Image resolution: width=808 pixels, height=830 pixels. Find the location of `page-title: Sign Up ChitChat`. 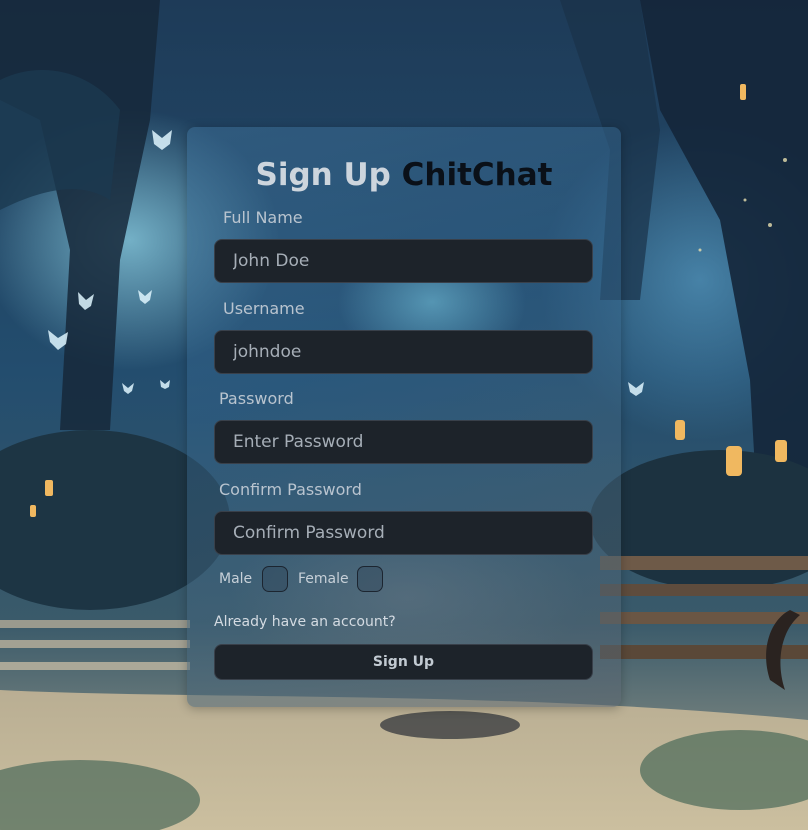

page-title: Sign Up ChitChat is located at coordinates (404, 175).